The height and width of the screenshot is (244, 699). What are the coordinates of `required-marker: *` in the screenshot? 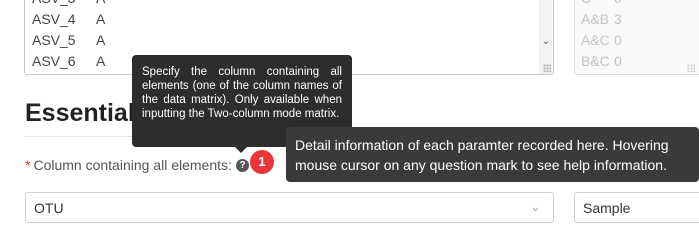 It's located at (28, 165).